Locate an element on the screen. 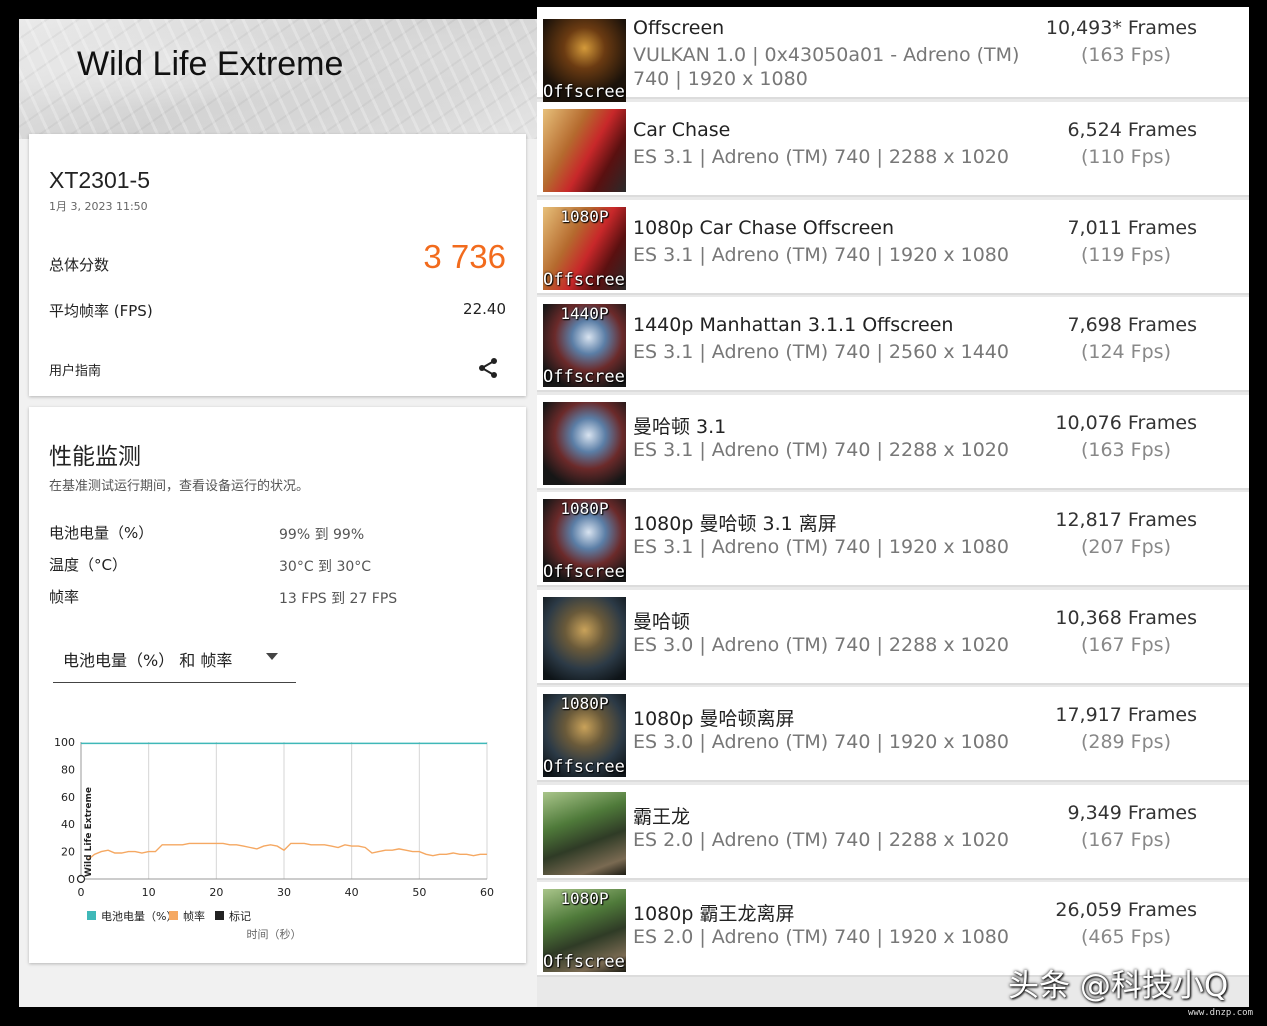  thumbnail-resolution-tag: 1440P is located at coordinates (584, 313).